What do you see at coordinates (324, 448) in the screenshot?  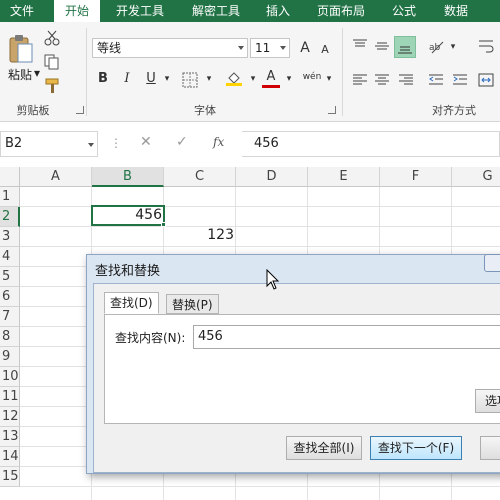 I see `find-all-button: 查找全部(I)` at bounding box center [324, 448].